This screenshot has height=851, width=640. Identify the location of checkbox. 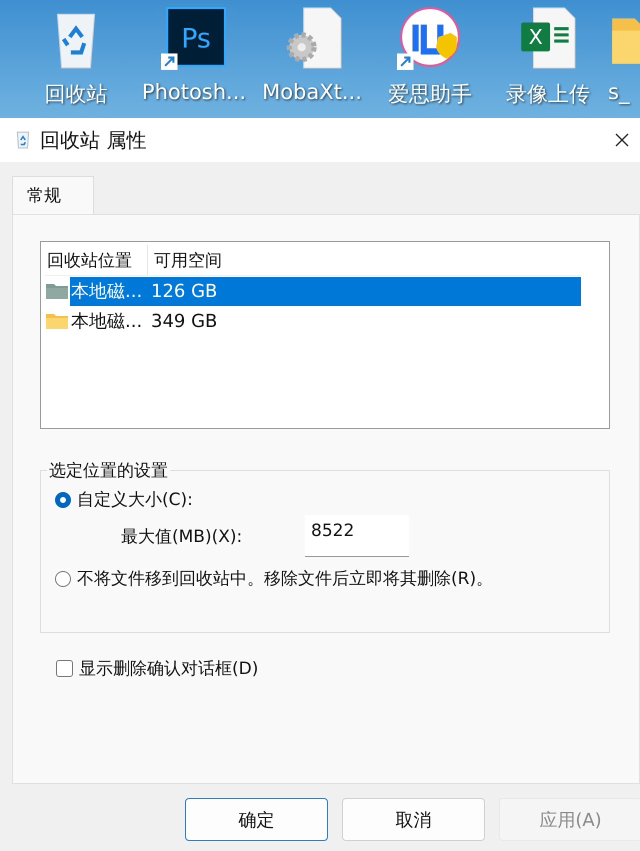
(64, 668).